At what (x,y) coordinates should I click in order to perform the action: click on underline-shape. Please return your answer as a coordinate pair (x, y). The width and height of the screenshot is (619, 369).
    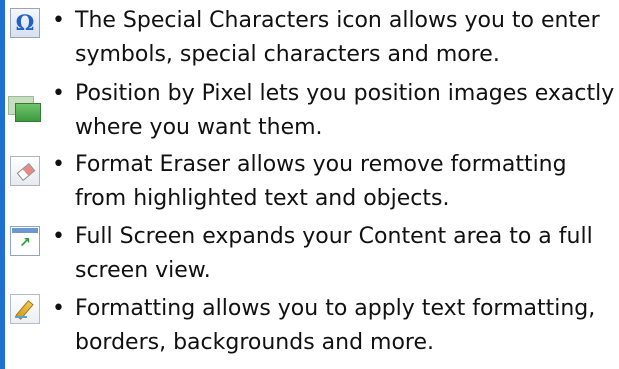
    Looking at the image, I should click on (21, 317).